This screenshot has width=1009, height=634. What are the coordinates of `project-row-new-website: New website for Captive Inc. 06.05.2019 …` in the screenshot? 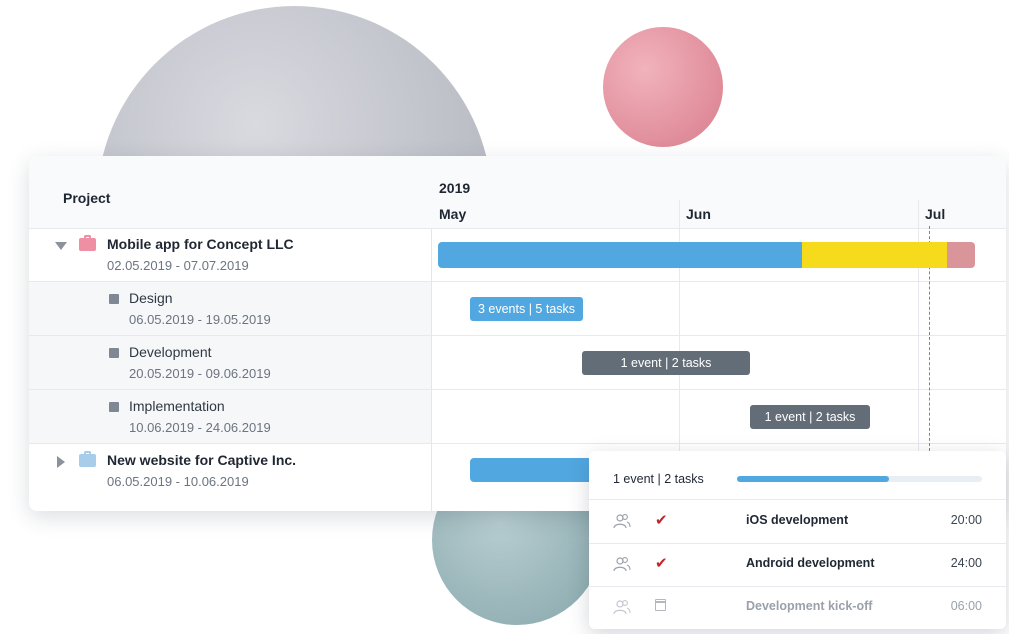 It's located at (230, 470).